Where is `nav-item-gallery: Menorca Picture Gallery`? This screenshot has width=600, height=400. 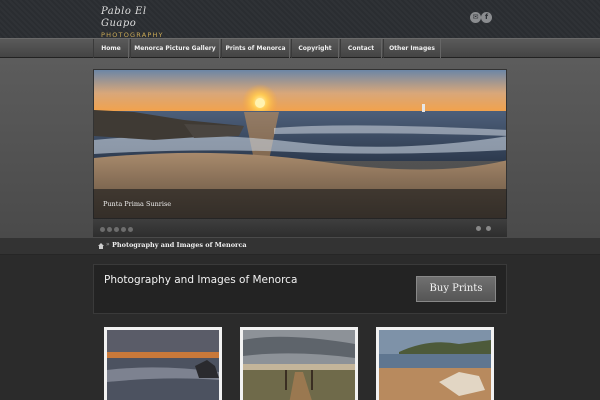
nav-item-gallery: Menorca Picture Gallery is located at coordinates (175, 48).